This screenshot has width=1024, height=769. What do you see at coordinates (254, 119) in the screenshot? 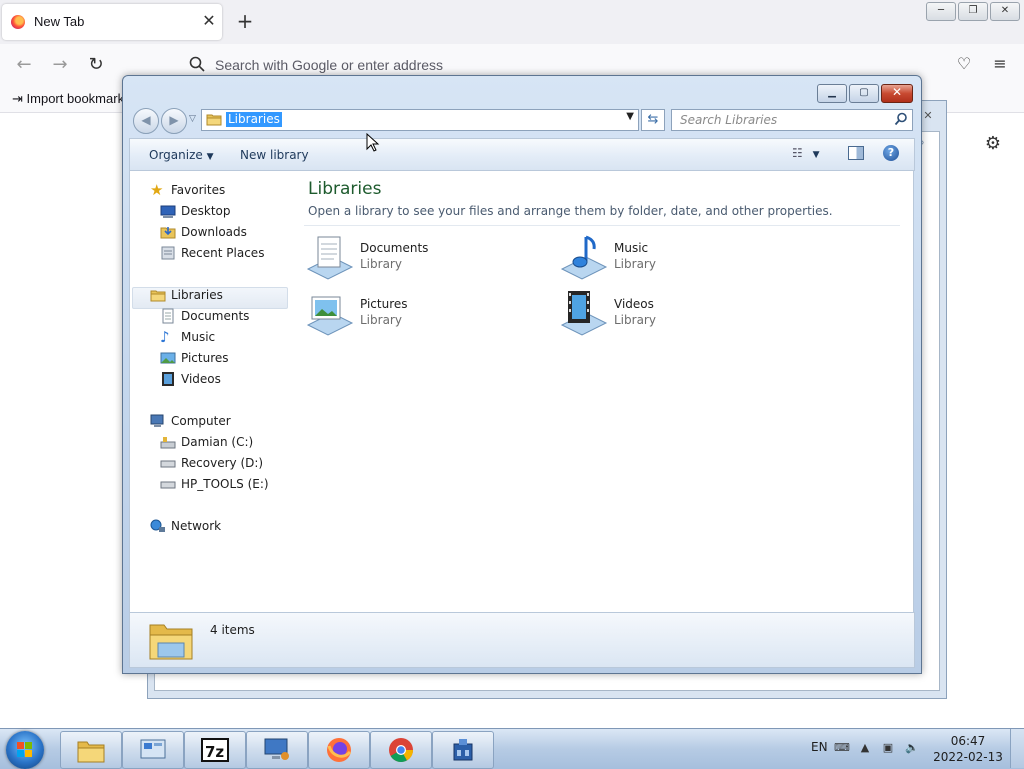
I see `address-text: Libraries` at bounding box center [254, 119].